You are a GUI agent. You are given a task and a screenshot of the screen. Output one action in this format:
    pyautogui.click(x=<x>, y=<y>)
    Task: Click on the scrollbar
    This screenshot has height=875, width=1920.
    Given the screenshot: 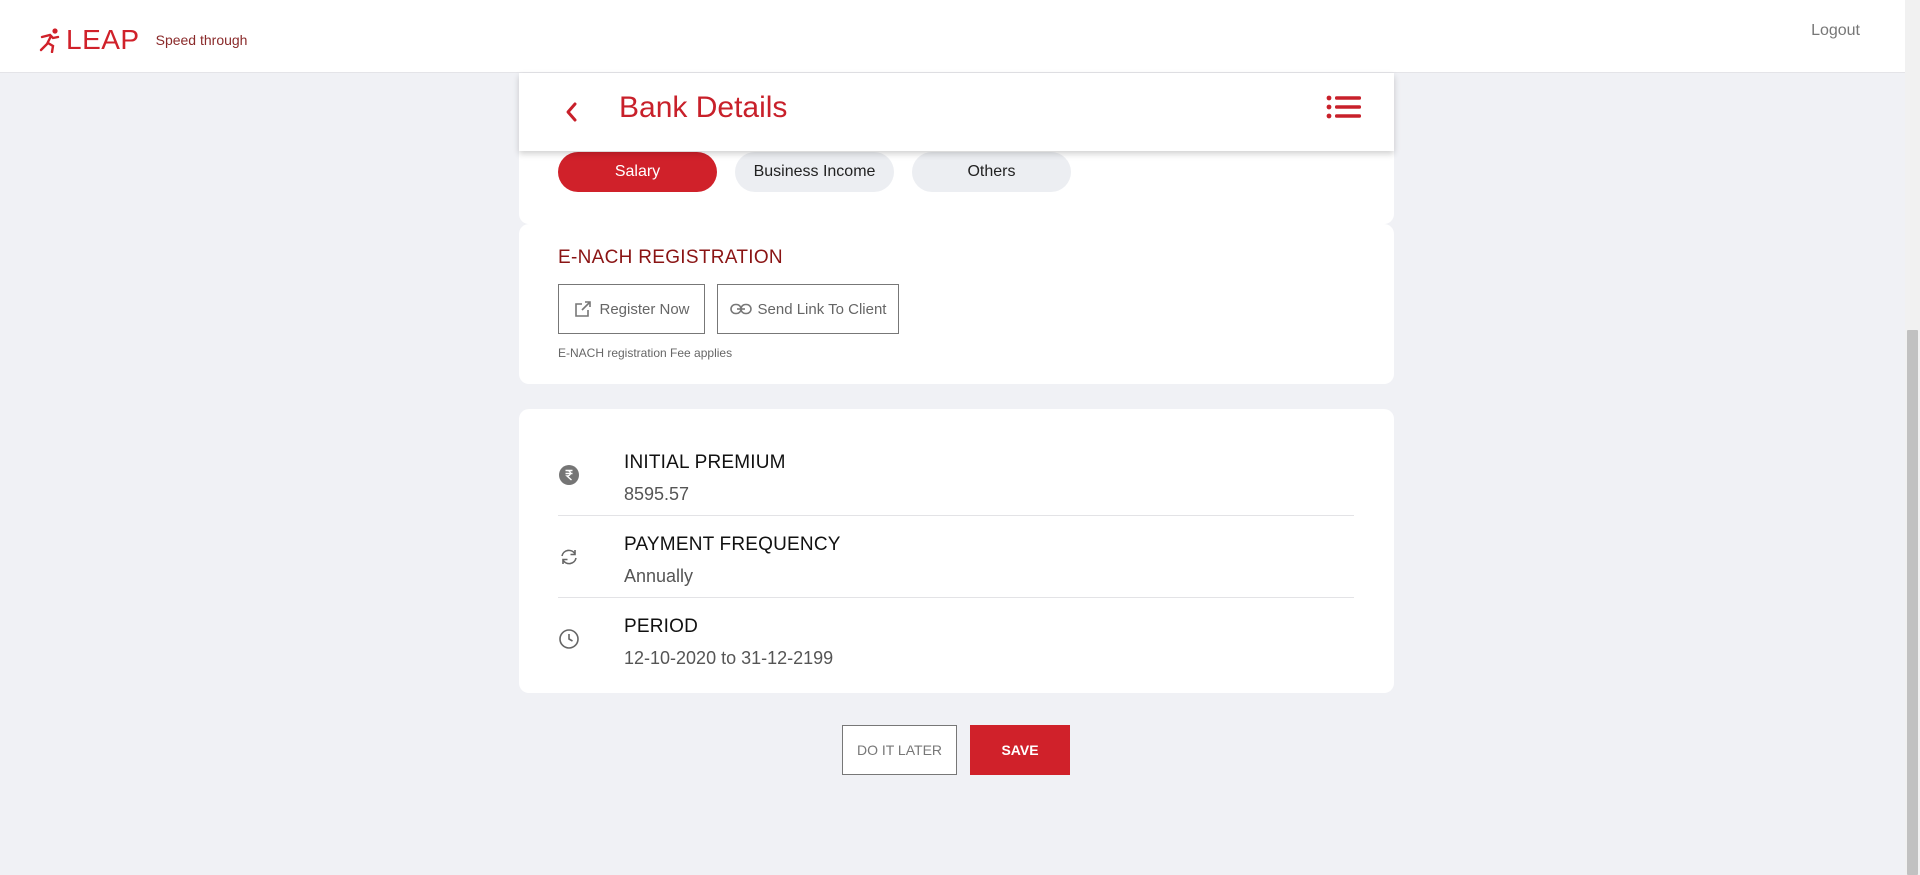 What is the action you would take?
    pyautogui.click(x=1912, y=437)
    